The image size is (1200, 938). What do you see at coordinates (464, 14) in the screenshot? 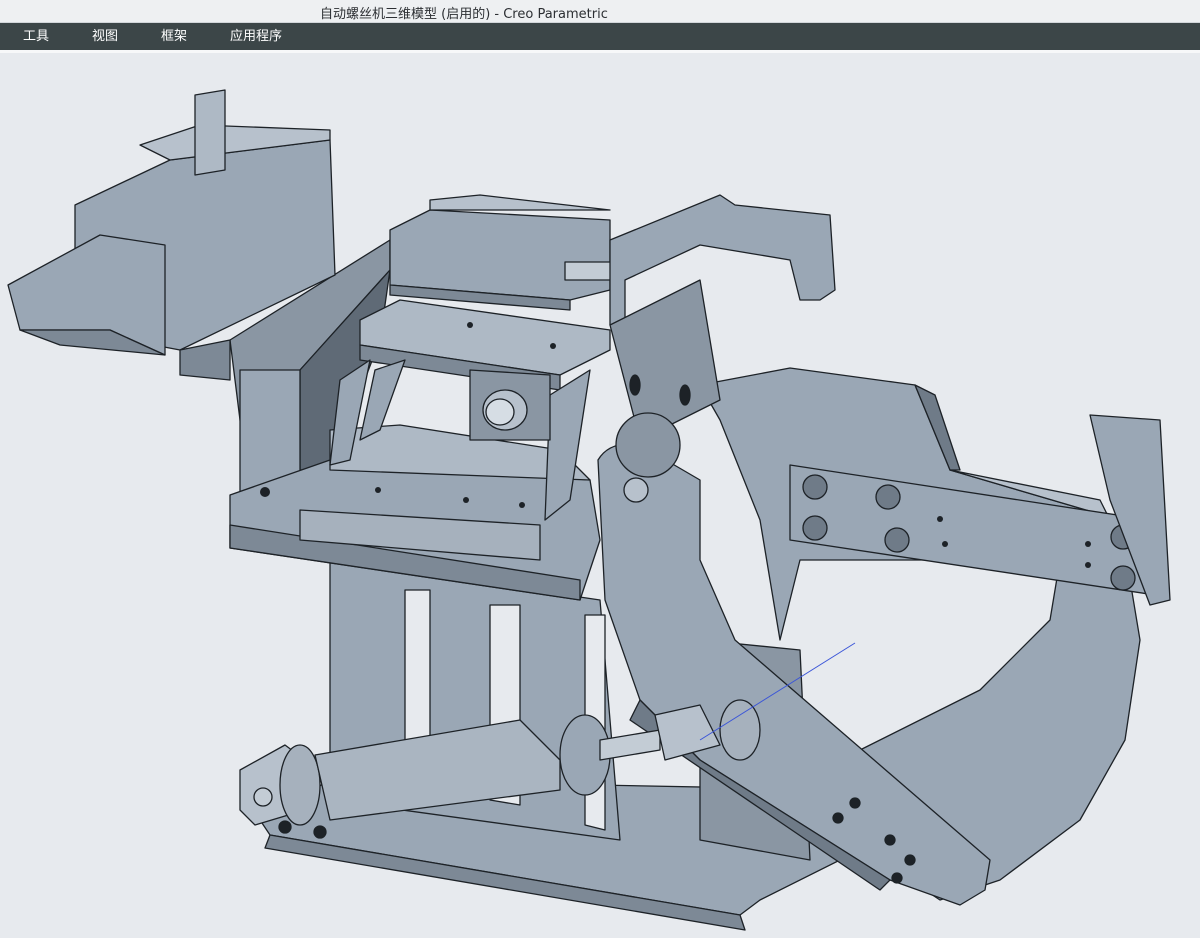
I see `window-title: 自动螺丝机三维模型 (启用的) - Creo Parametric` at bounding box center [464, 14].